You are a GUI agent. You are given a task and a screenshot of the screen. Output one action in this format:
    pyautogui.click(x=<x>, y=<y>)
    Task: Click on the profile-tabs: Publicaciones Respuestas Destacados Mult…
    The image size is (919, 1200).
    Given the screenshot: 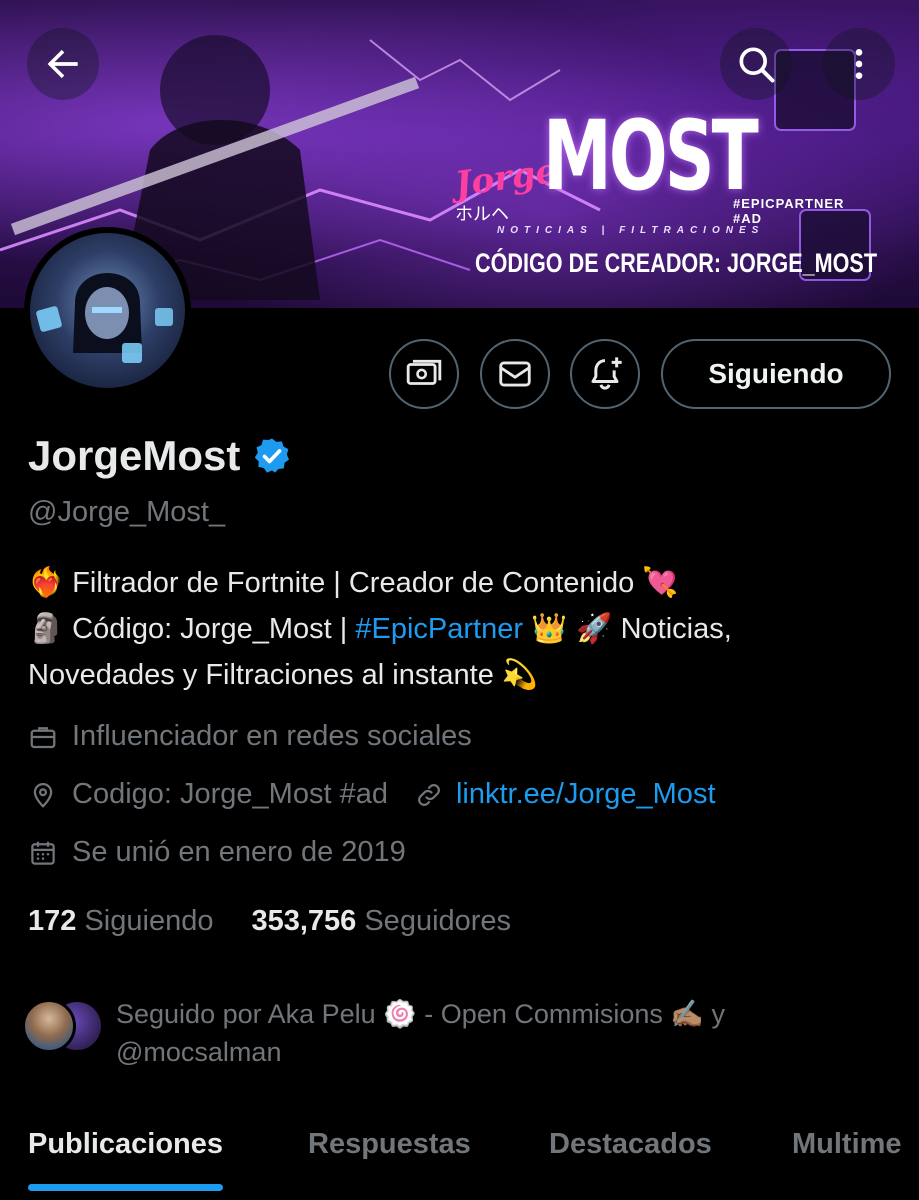 What is the action you would take?
    pyautogui.click(x=459, y=1155)
    